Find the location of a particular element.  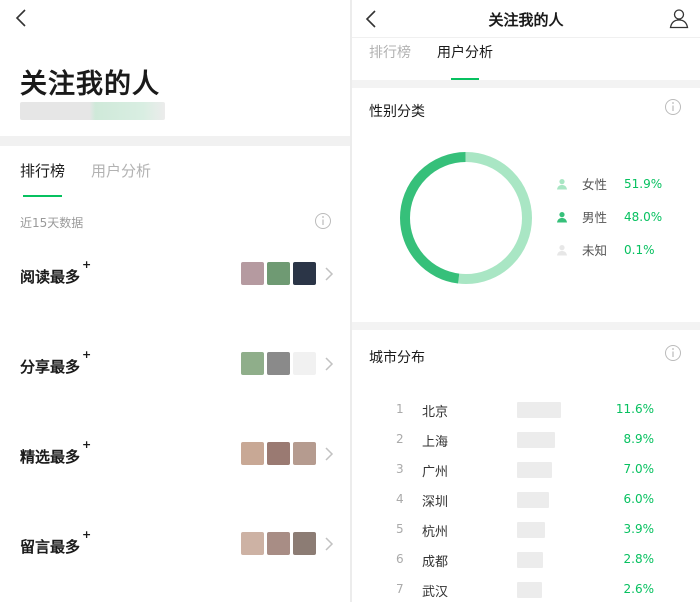

city-rank: 6 is located at coordinates (400, 559).